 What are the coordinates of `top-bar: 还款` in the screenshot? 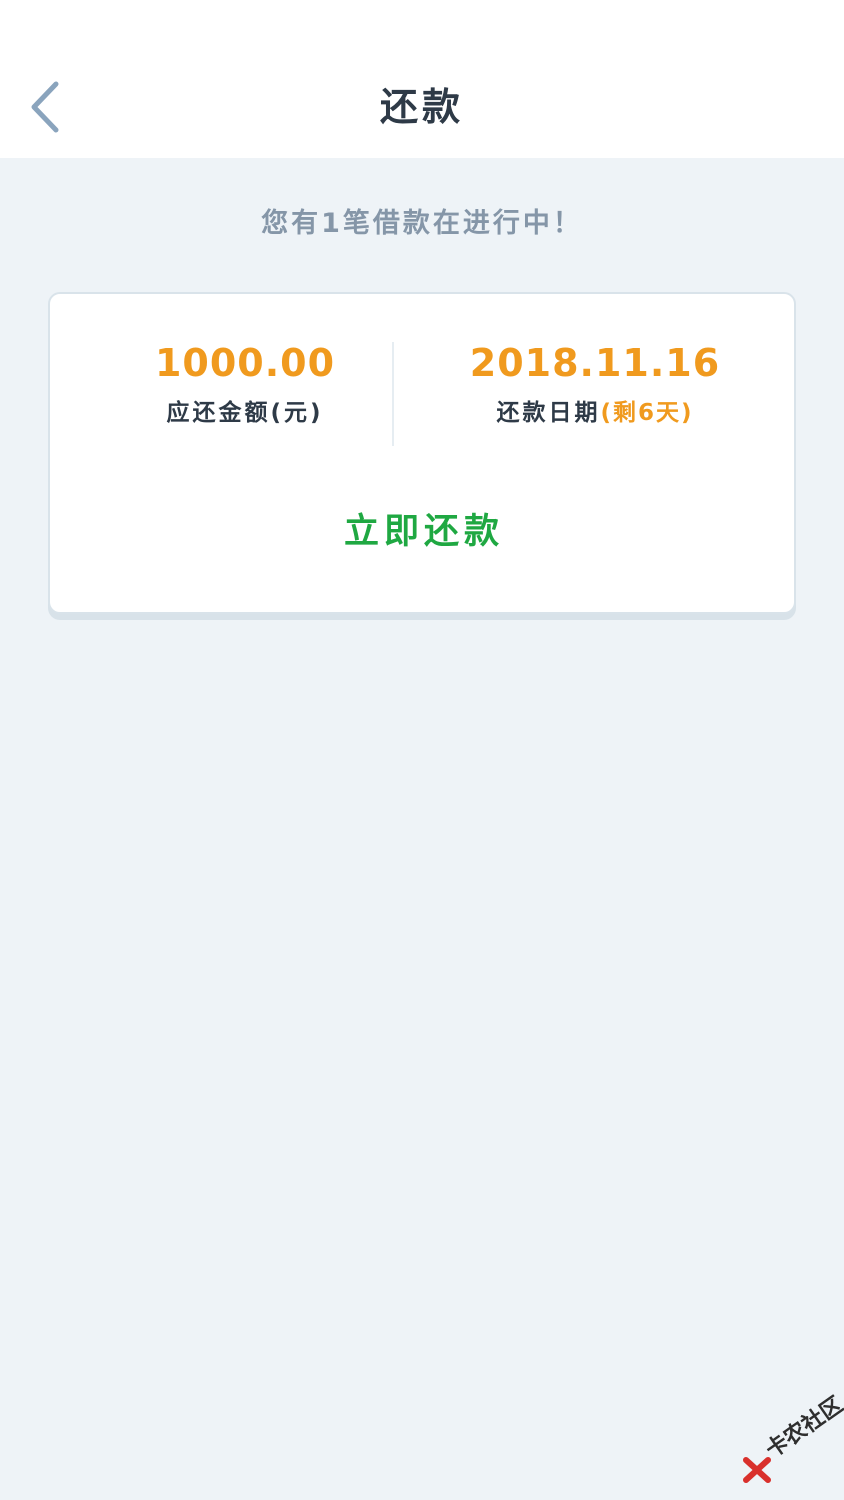 It's located at (422, 79).